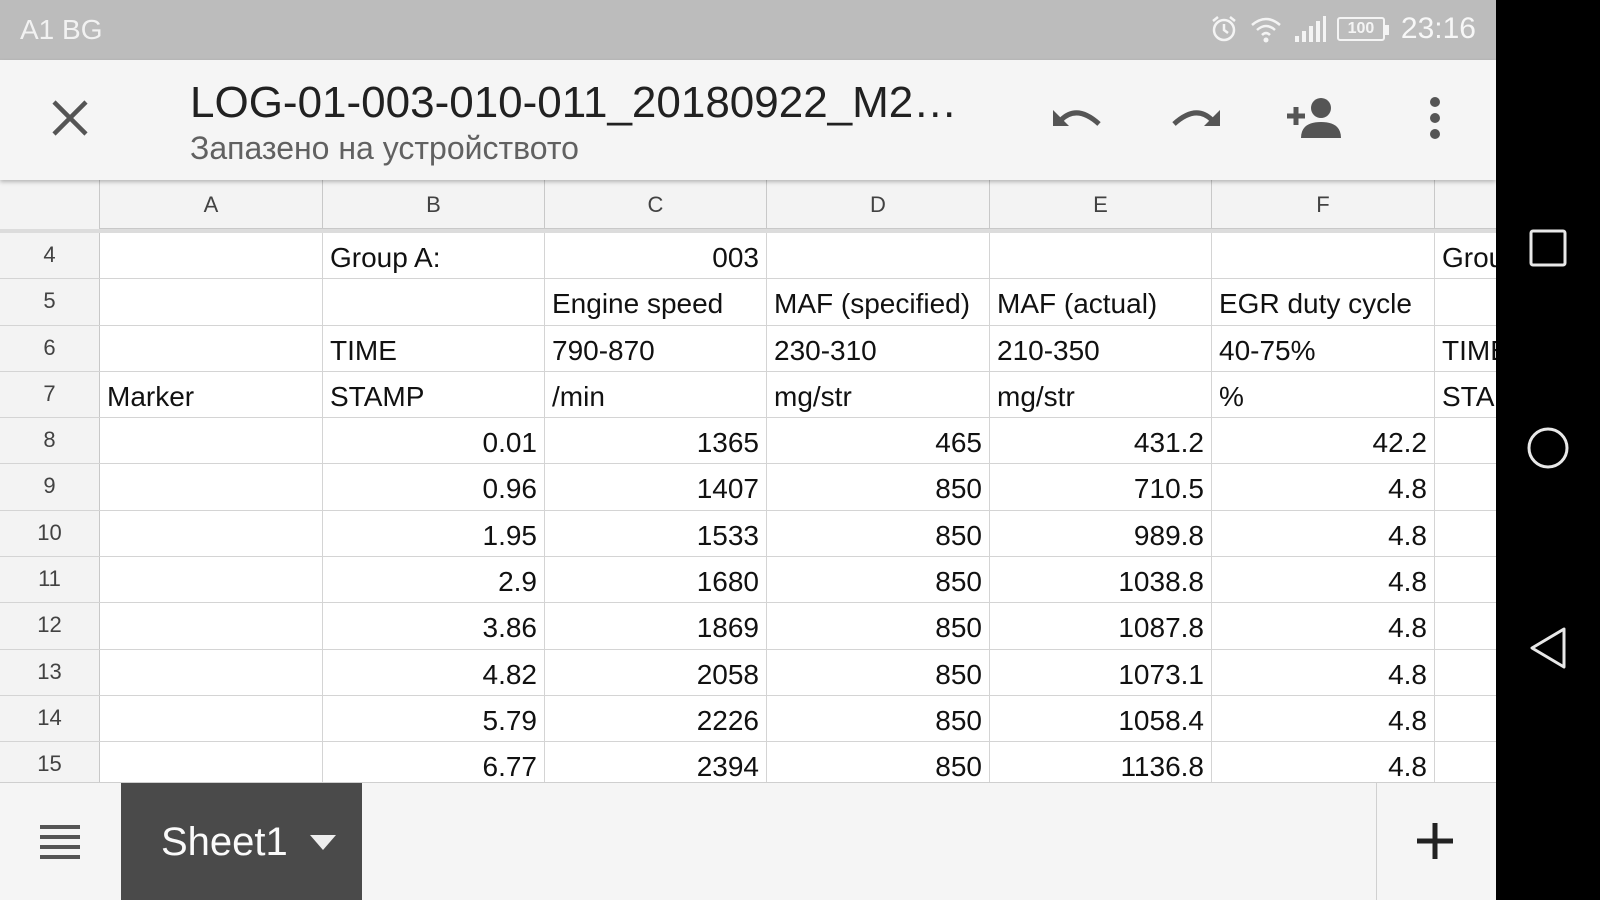  I want to click on cell: 1533, so click(656, 533).